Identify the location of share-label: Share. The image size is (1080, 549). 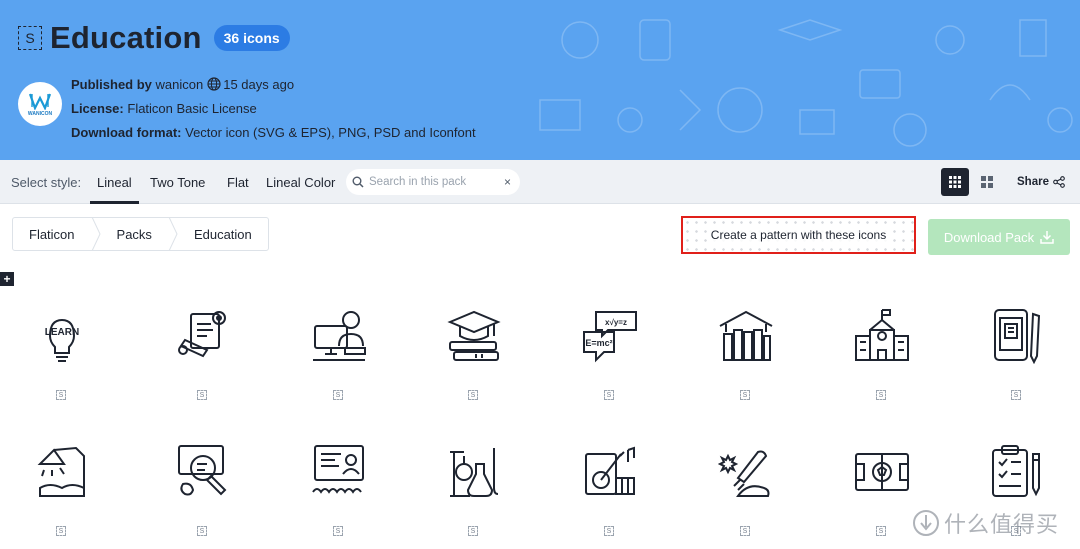
(1033, 182).